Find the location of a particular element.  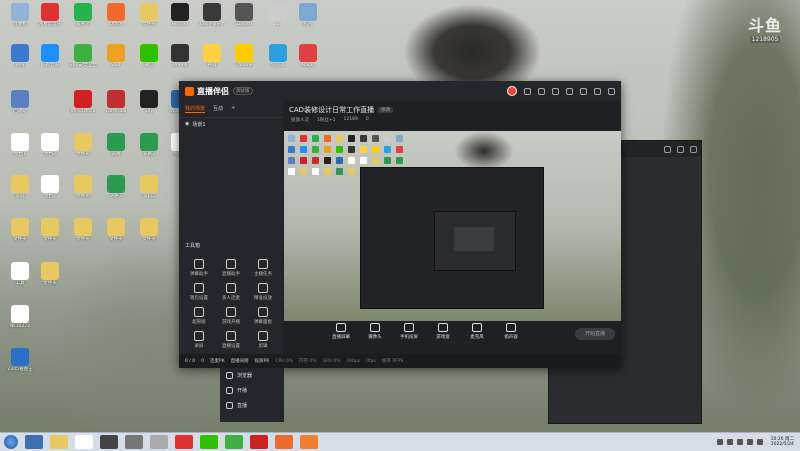

source-button: 摄像头 is located at coordinates (375, 331).